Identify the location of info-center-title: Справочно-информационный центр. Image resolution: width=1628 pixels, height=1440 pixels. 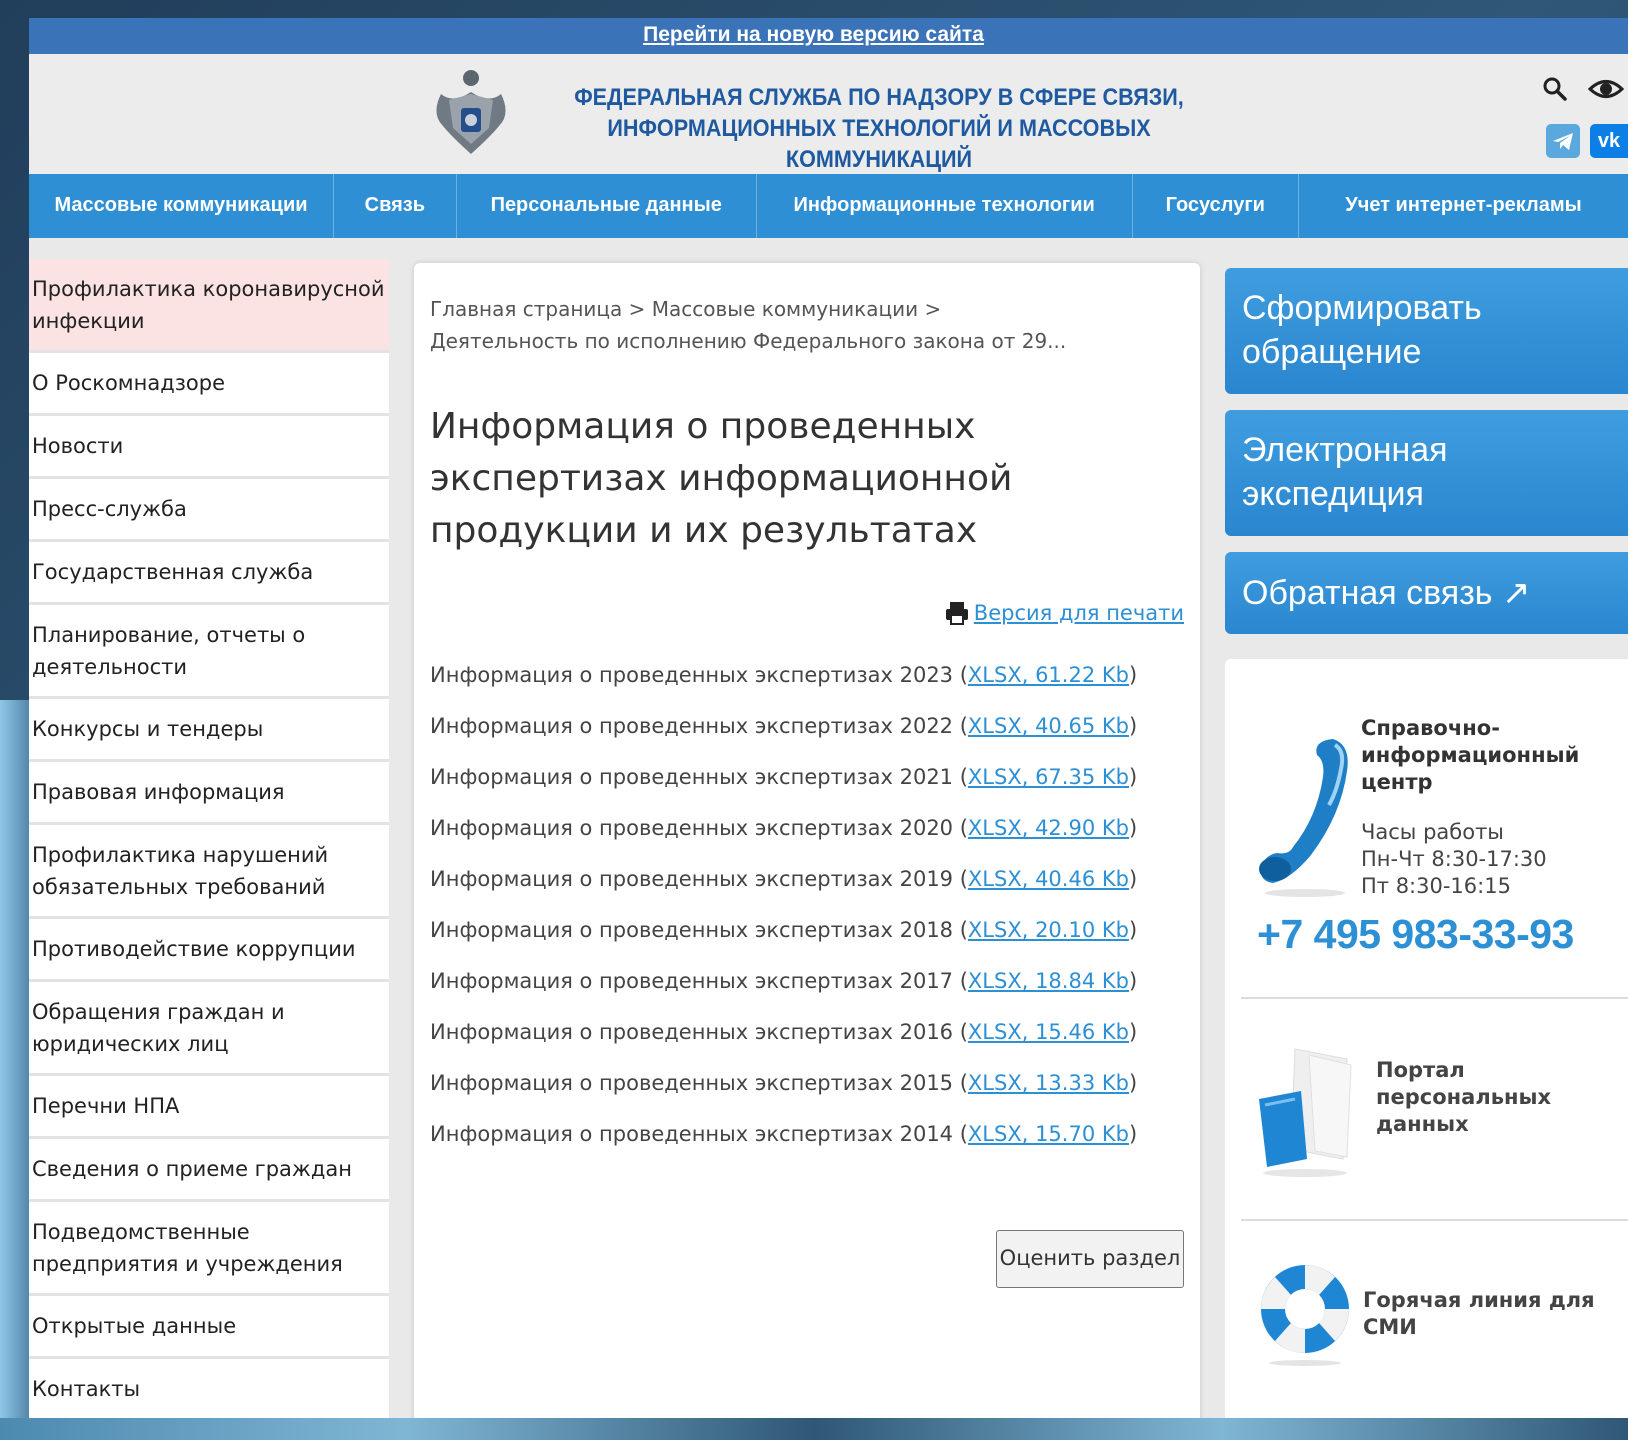
(1470, 755).